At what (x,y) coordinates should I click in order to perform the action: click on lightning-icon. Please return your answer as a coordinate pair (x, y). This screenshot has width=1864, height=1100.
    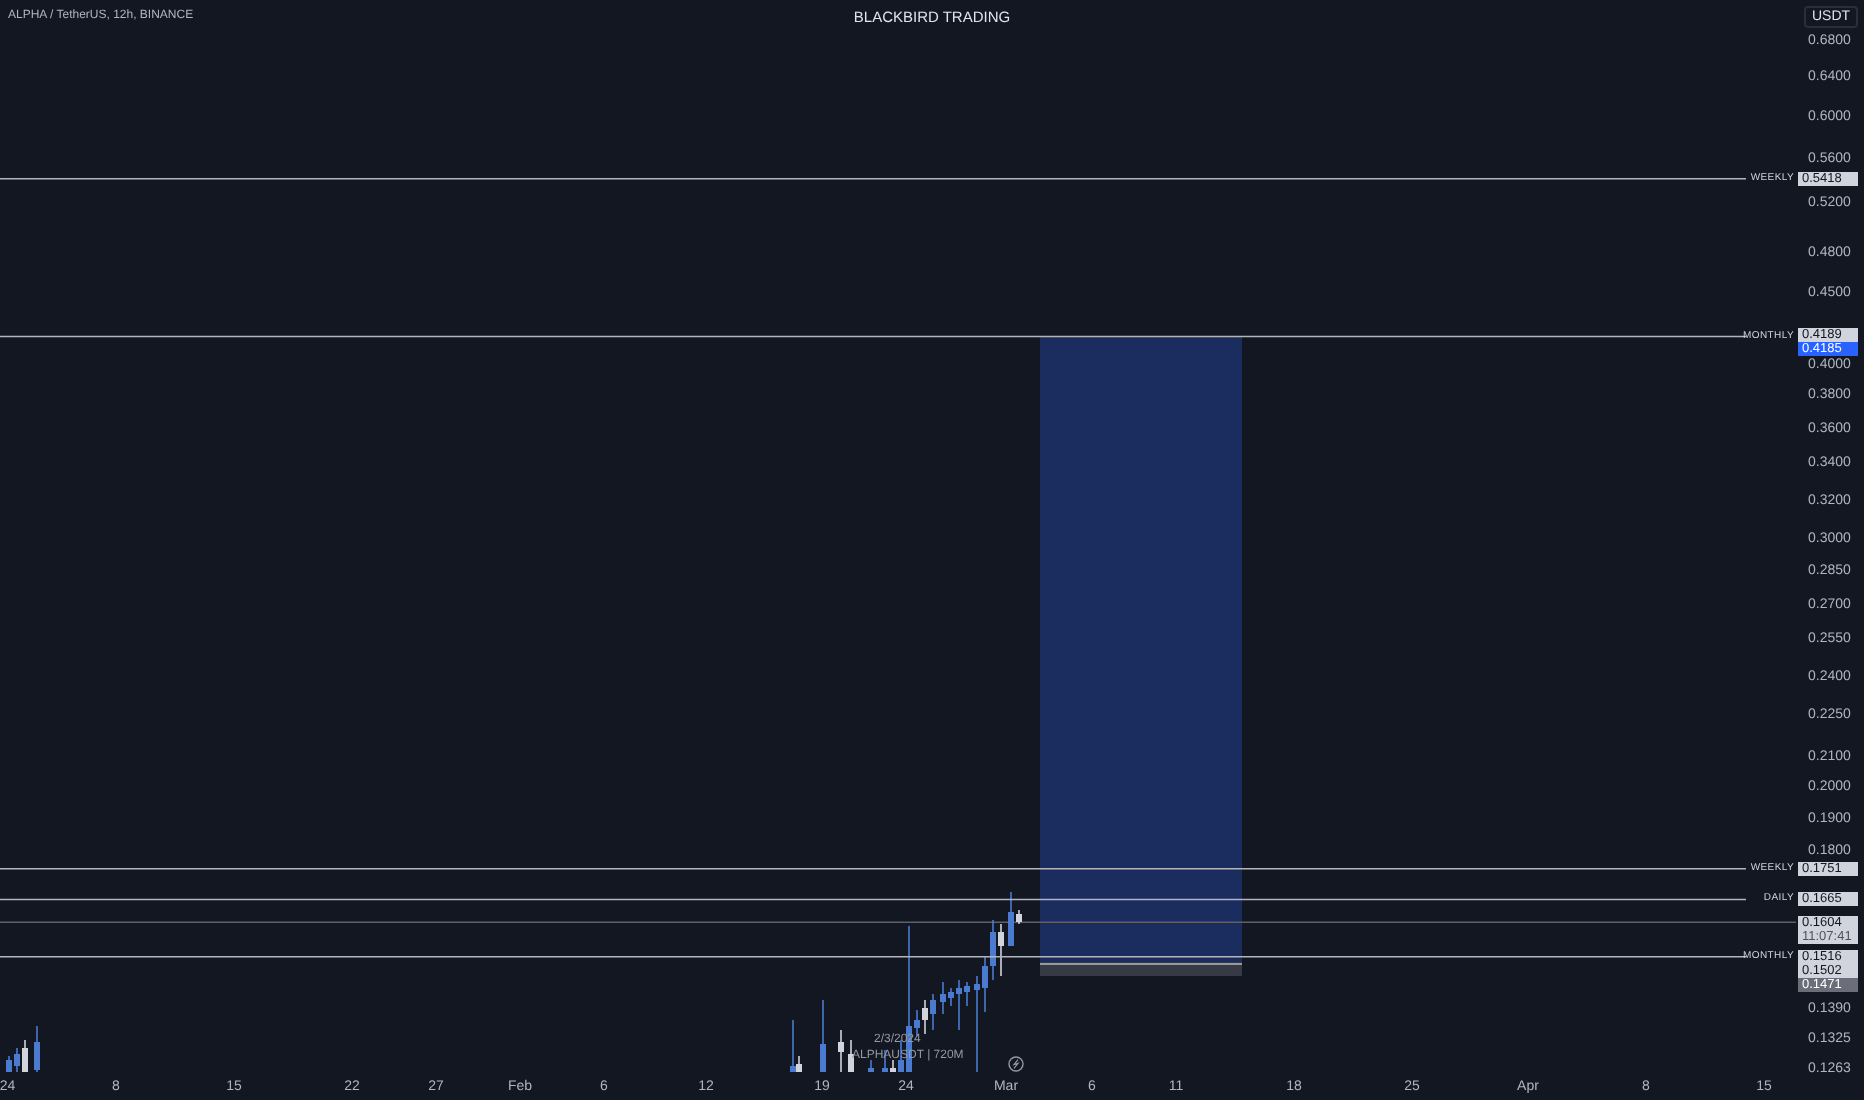
    Looking at the image, I should click on (1016, 1064).